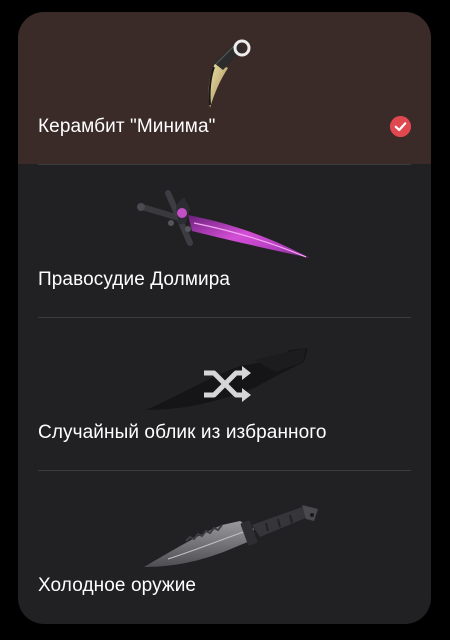 The image size is (450, 640). I want to click on selected-check-icon, so click(400, 126).